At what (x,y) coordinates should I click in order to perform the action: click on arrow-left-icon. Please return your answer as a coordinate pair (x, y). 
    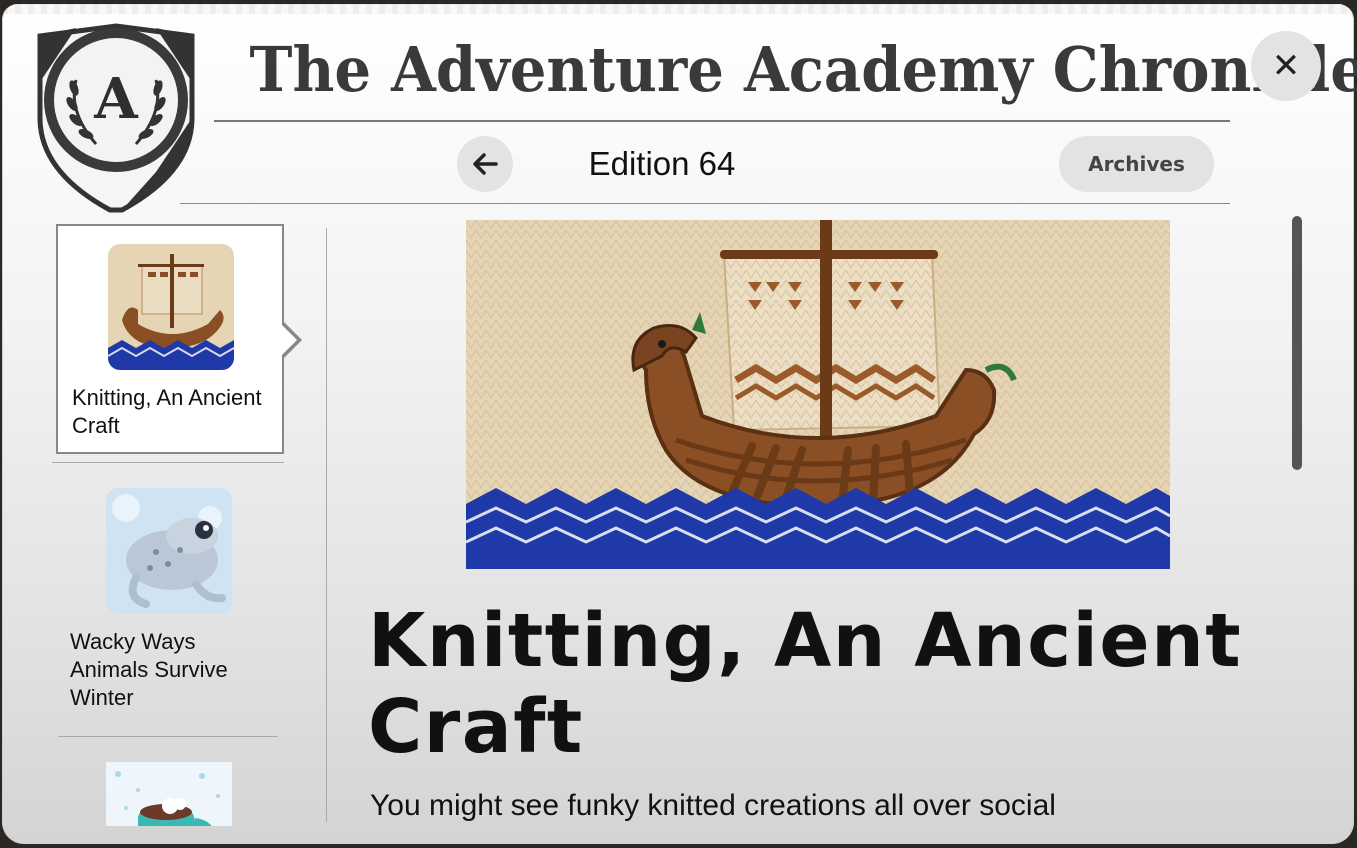
    Looking at the image, I should click on (485, 164).